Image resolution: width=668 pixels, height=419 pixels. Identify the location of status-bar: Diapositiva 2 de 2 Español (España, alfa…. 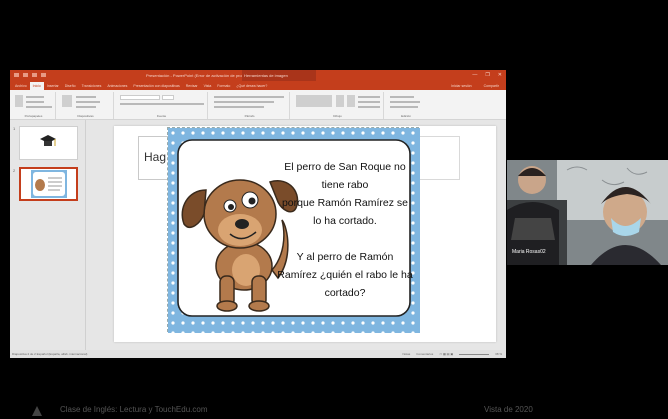
(258, 354).